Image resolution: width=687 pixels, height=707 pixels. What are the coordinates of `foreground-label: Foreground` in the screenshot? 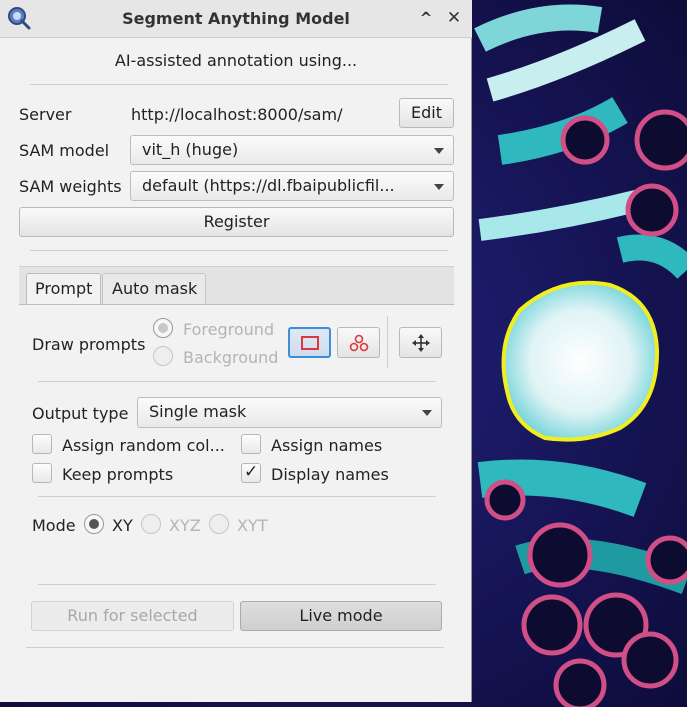 It's located at (229, 329).